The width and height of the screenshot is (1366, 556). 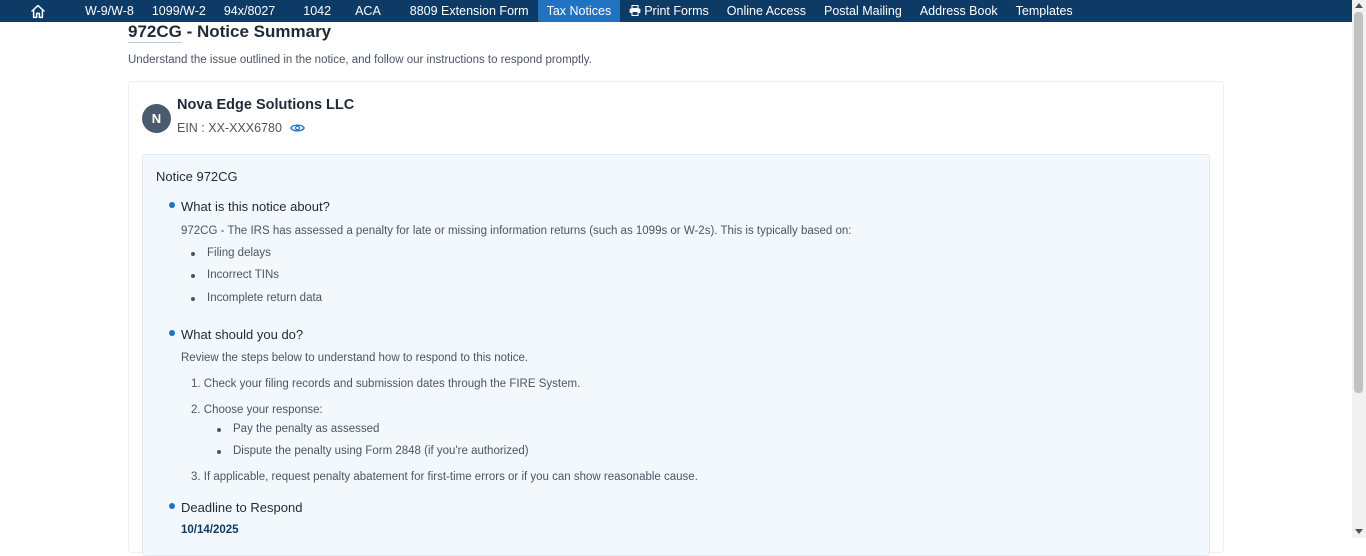 I want to click on nav-94x-8027: 94x/8027, so click(x=249, y=11).